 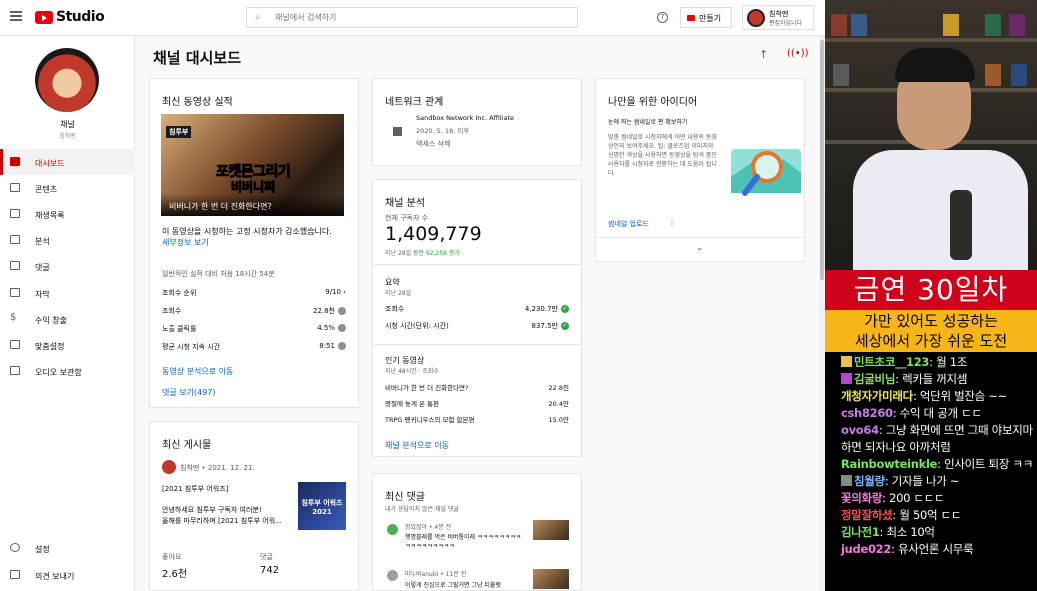 I want to click on metric-row: 시청 시간(단위: 시간) 837.5만 ✓, so click(x=477, y=326).